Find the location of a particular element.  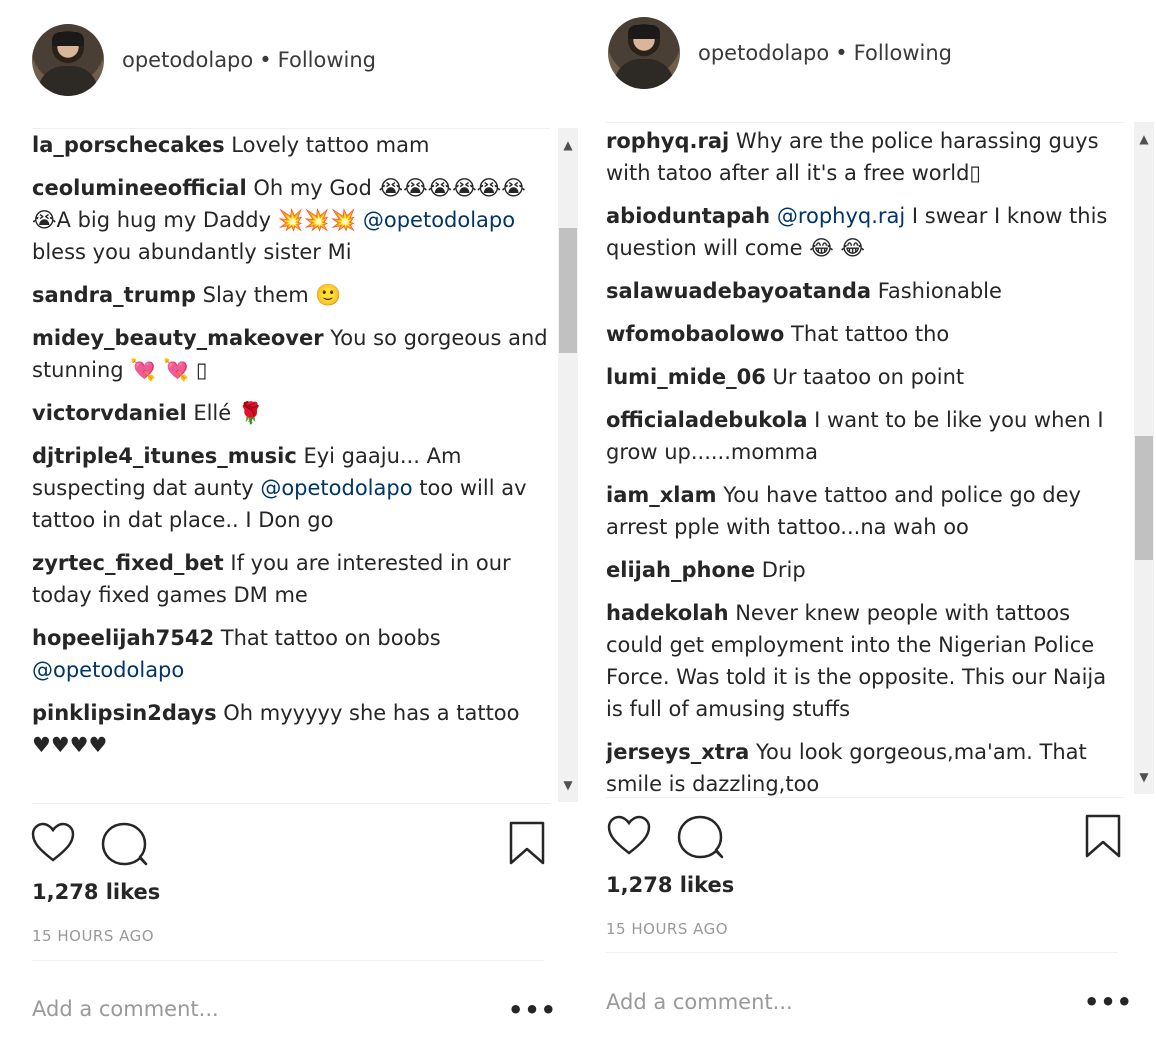

comment-username-link: pinklipsin2days is located at coordinates (124, 713).